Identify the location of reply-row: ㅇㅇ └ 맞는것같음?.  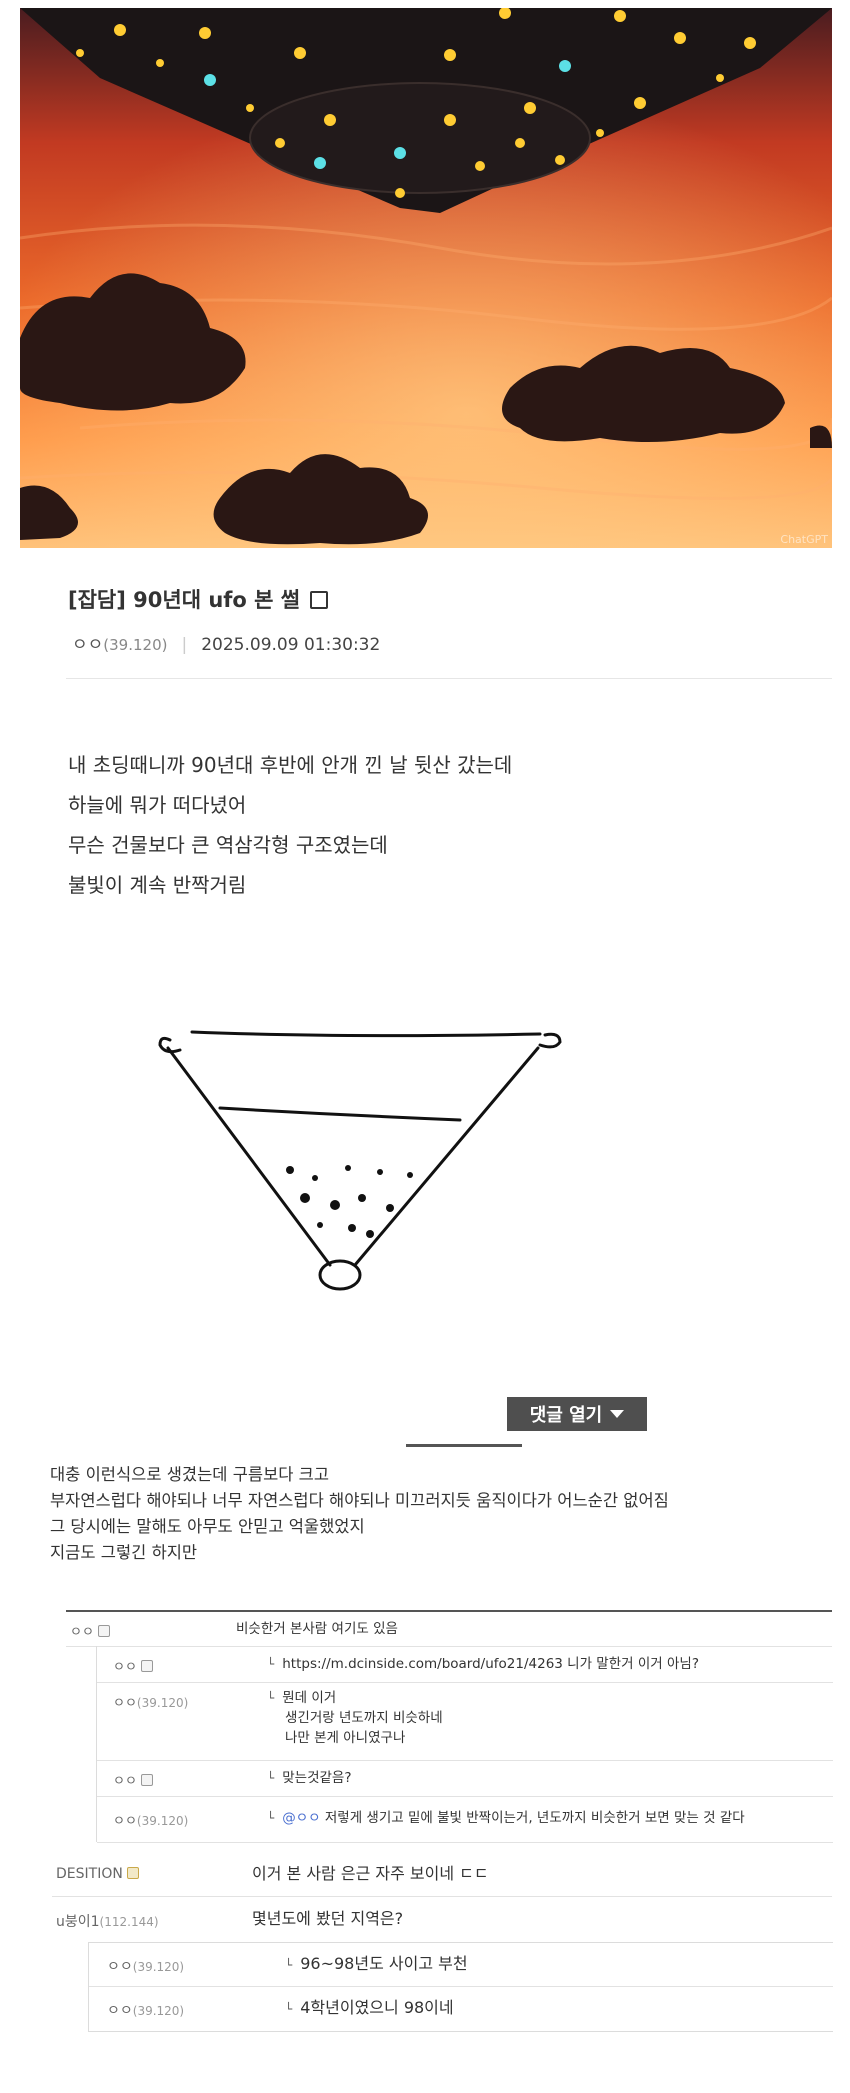
(465, 1778).